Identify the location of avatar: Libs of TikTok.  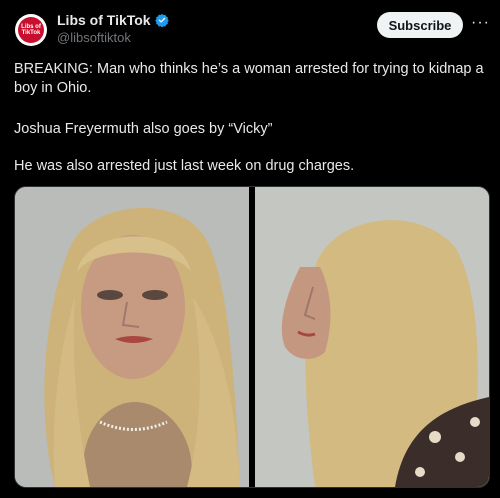
(31, 30).